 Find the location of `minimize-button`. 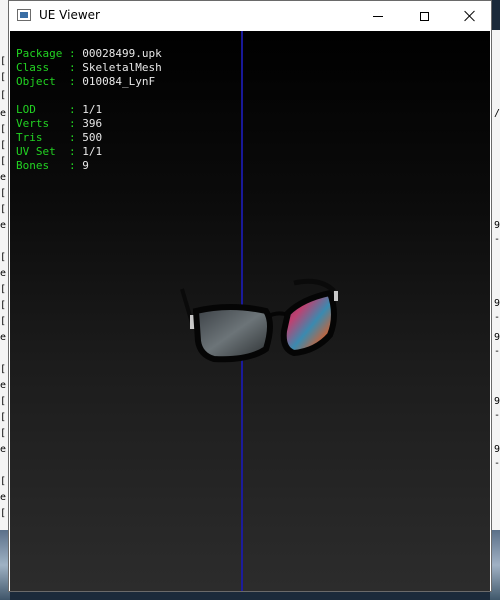

minimize-button is located at coordinates (378, 16).